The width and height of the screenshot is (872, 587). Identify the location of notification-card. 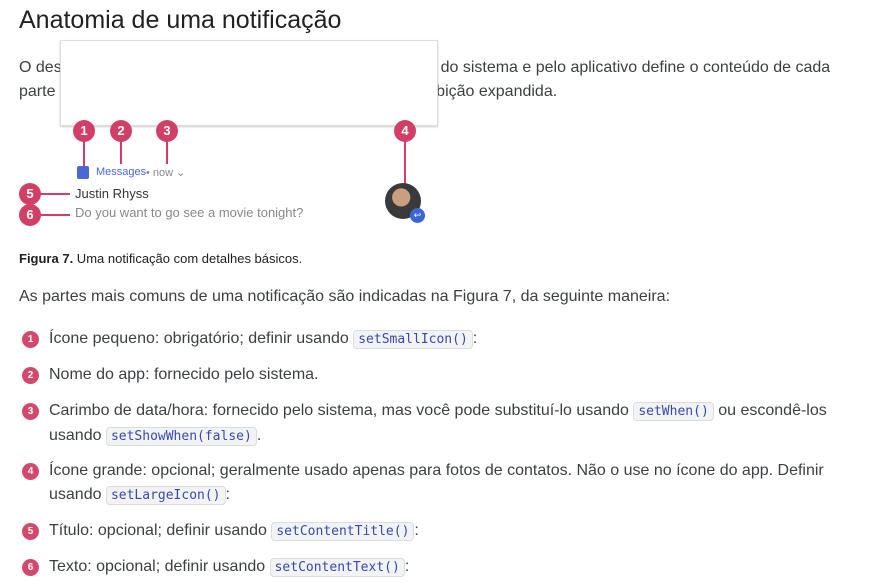
(249, 83).